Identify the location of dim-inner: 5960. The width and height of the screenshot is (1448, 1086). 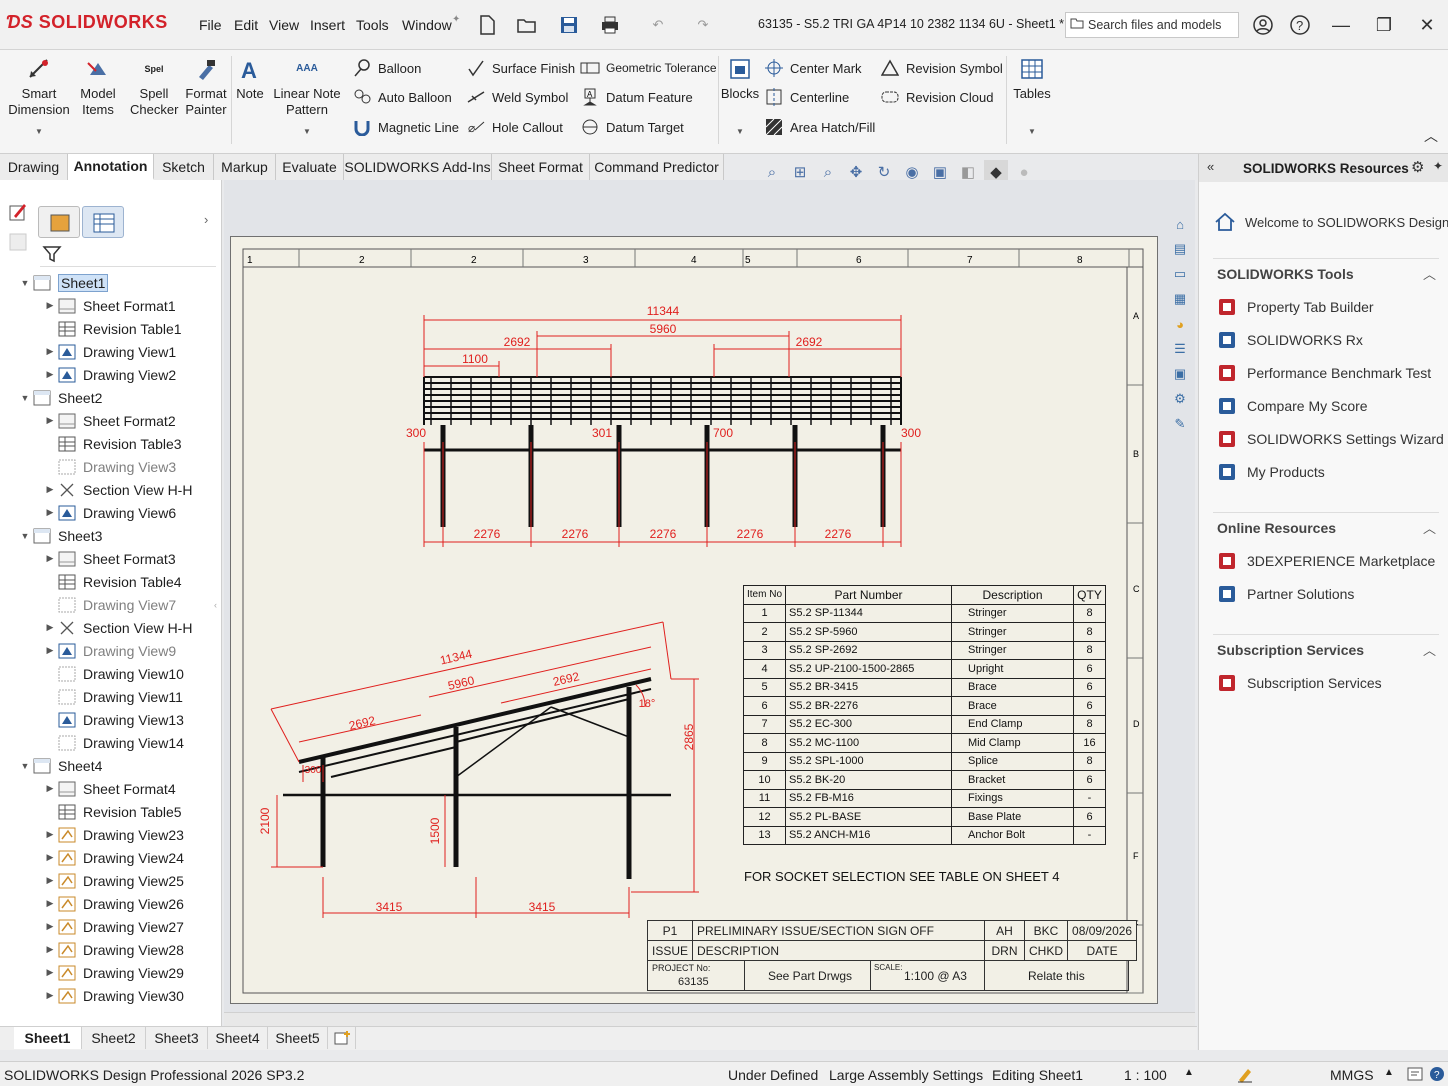
(663, 329).